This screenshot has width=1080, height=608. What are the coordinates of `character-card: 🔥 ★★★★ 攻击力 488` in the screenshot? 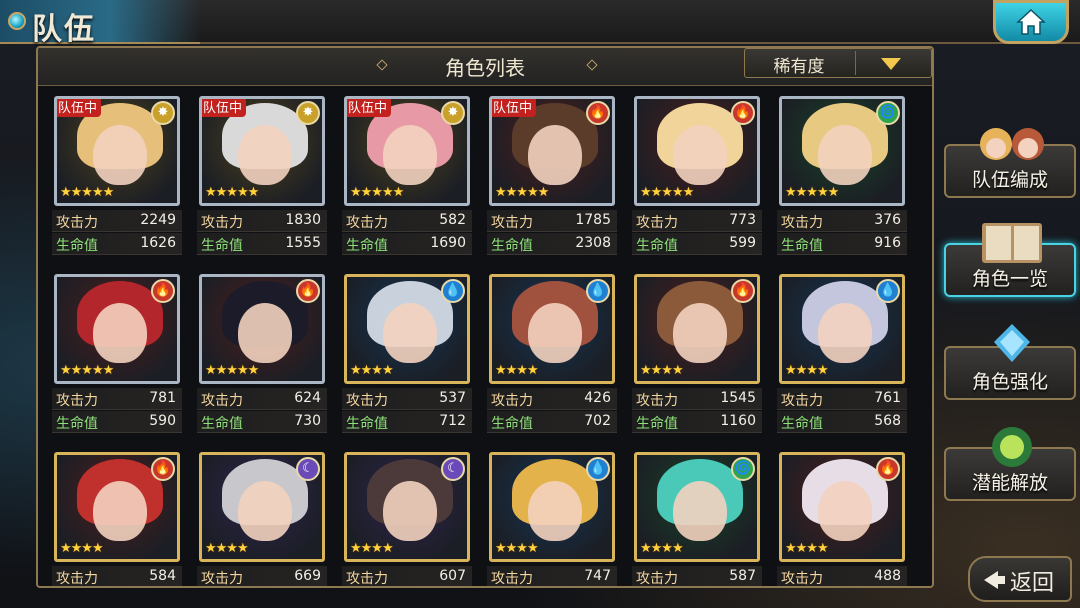 It's located at (842, 519).